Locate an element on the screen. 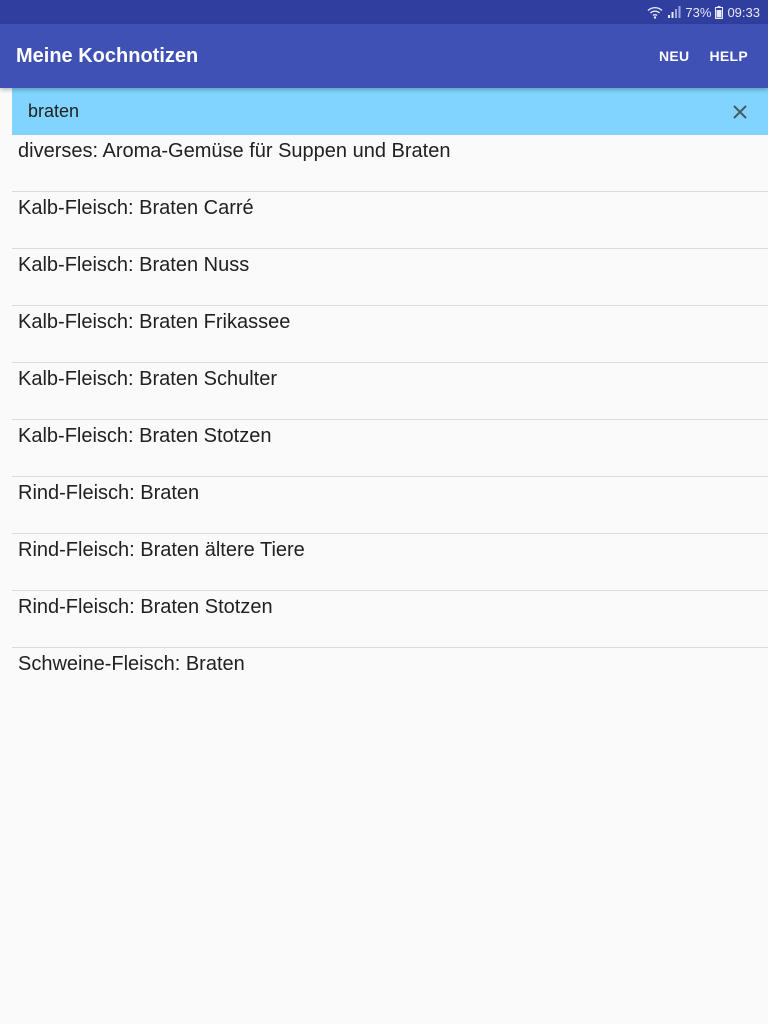  list-item: Schweine-Fleisch: Braten is located at coordinates (390, 676).